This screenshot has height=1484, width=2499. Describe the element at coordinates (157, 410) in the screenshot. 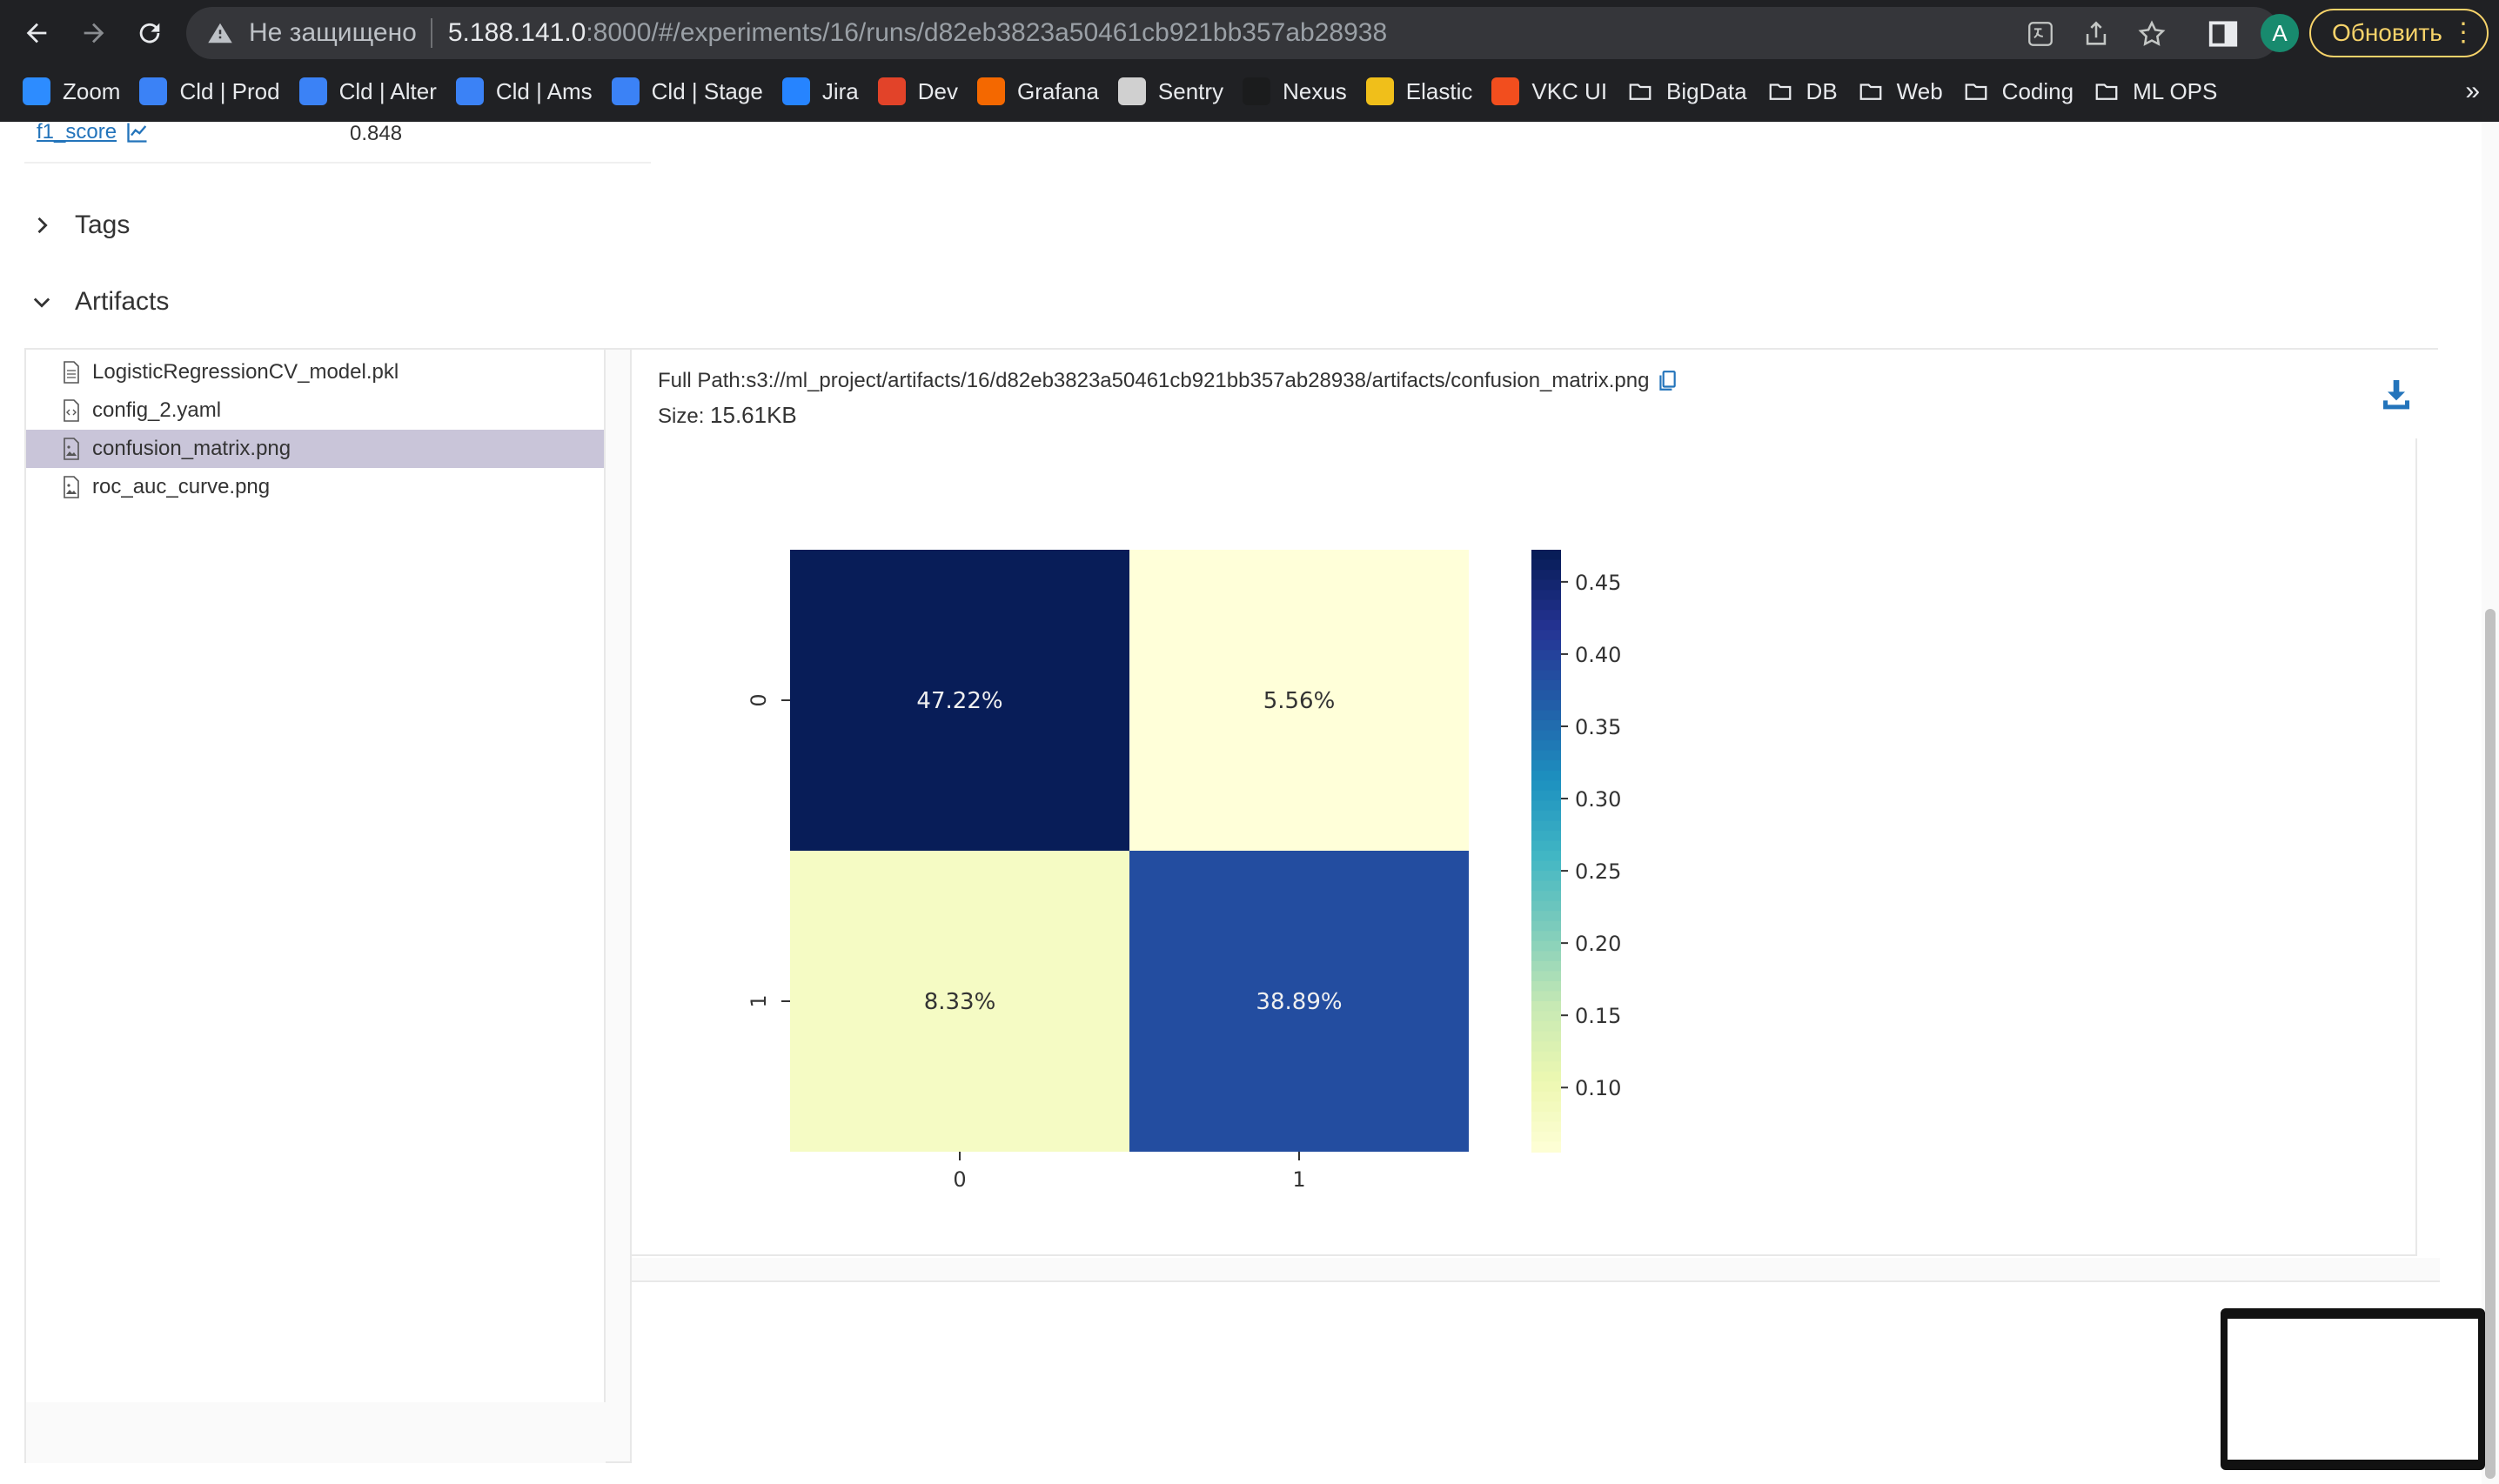

I see `artifact-file-name: config_2.yaml` at that location.